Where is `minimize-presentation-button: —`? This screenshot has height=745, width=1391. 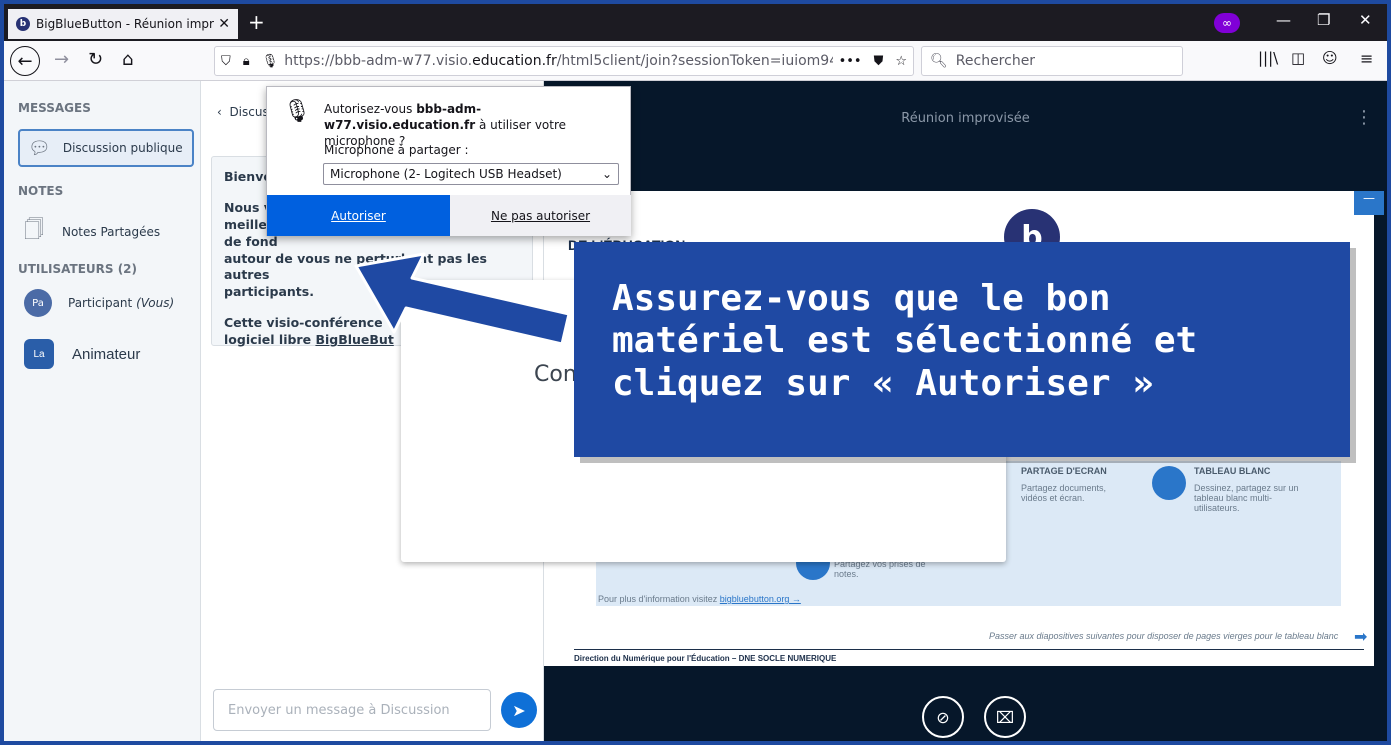
minimize-presentation-button: — is located at coordinates (1369, 203).